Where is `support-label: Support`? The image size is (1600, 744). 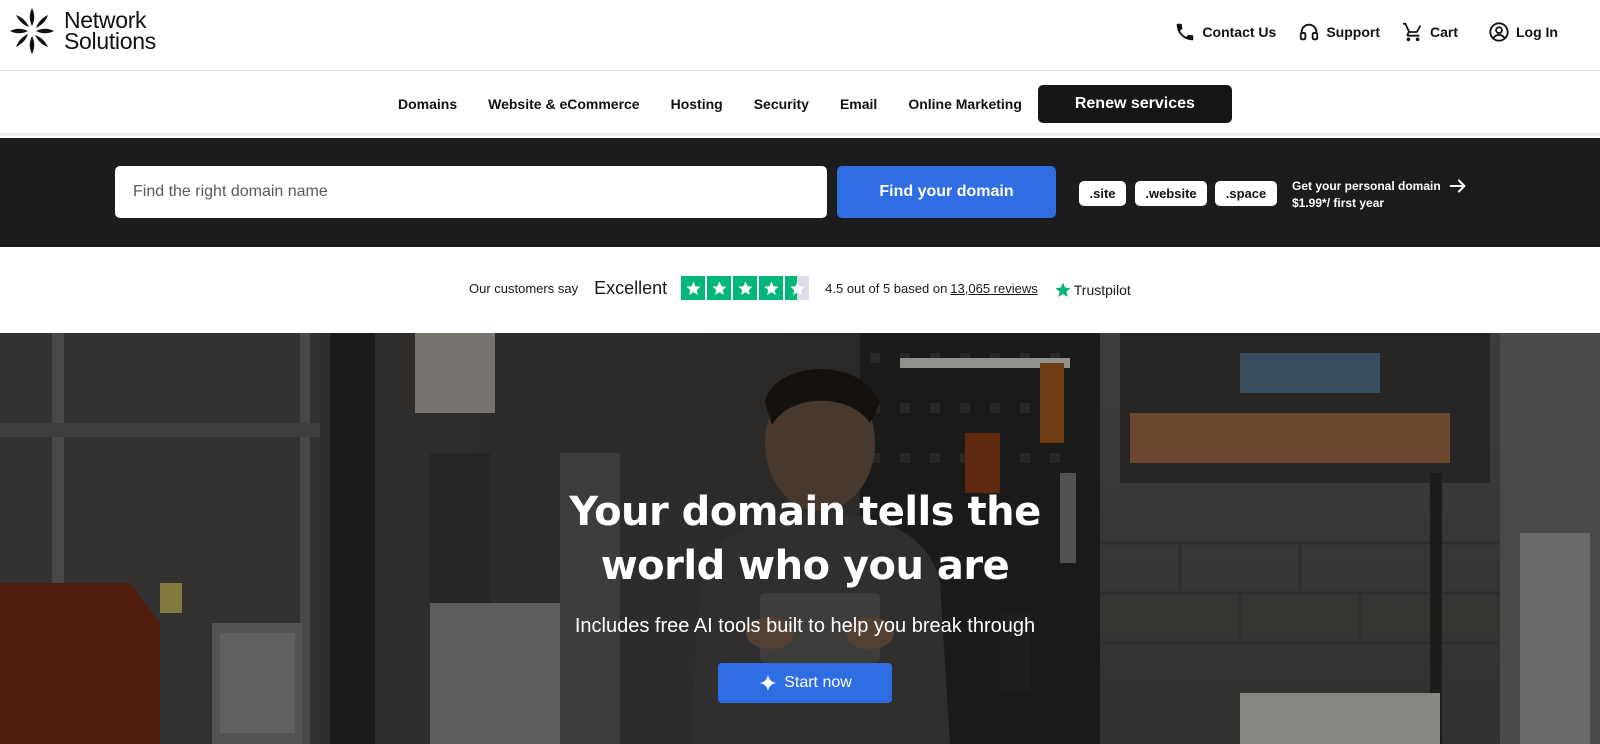
support-label: Support is located at coordinates (1353, 32).